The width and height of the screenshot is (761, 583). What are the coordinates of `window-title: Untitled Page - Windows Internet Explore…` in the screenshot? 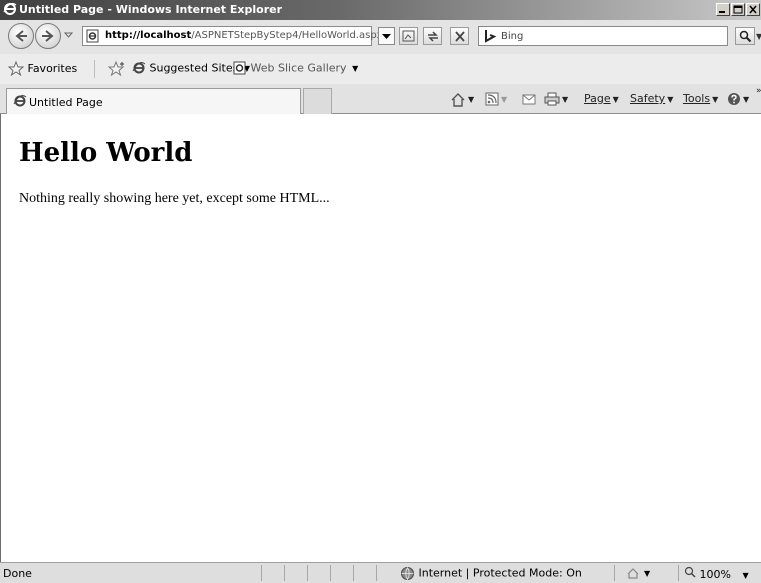 It's located at (151, 9).